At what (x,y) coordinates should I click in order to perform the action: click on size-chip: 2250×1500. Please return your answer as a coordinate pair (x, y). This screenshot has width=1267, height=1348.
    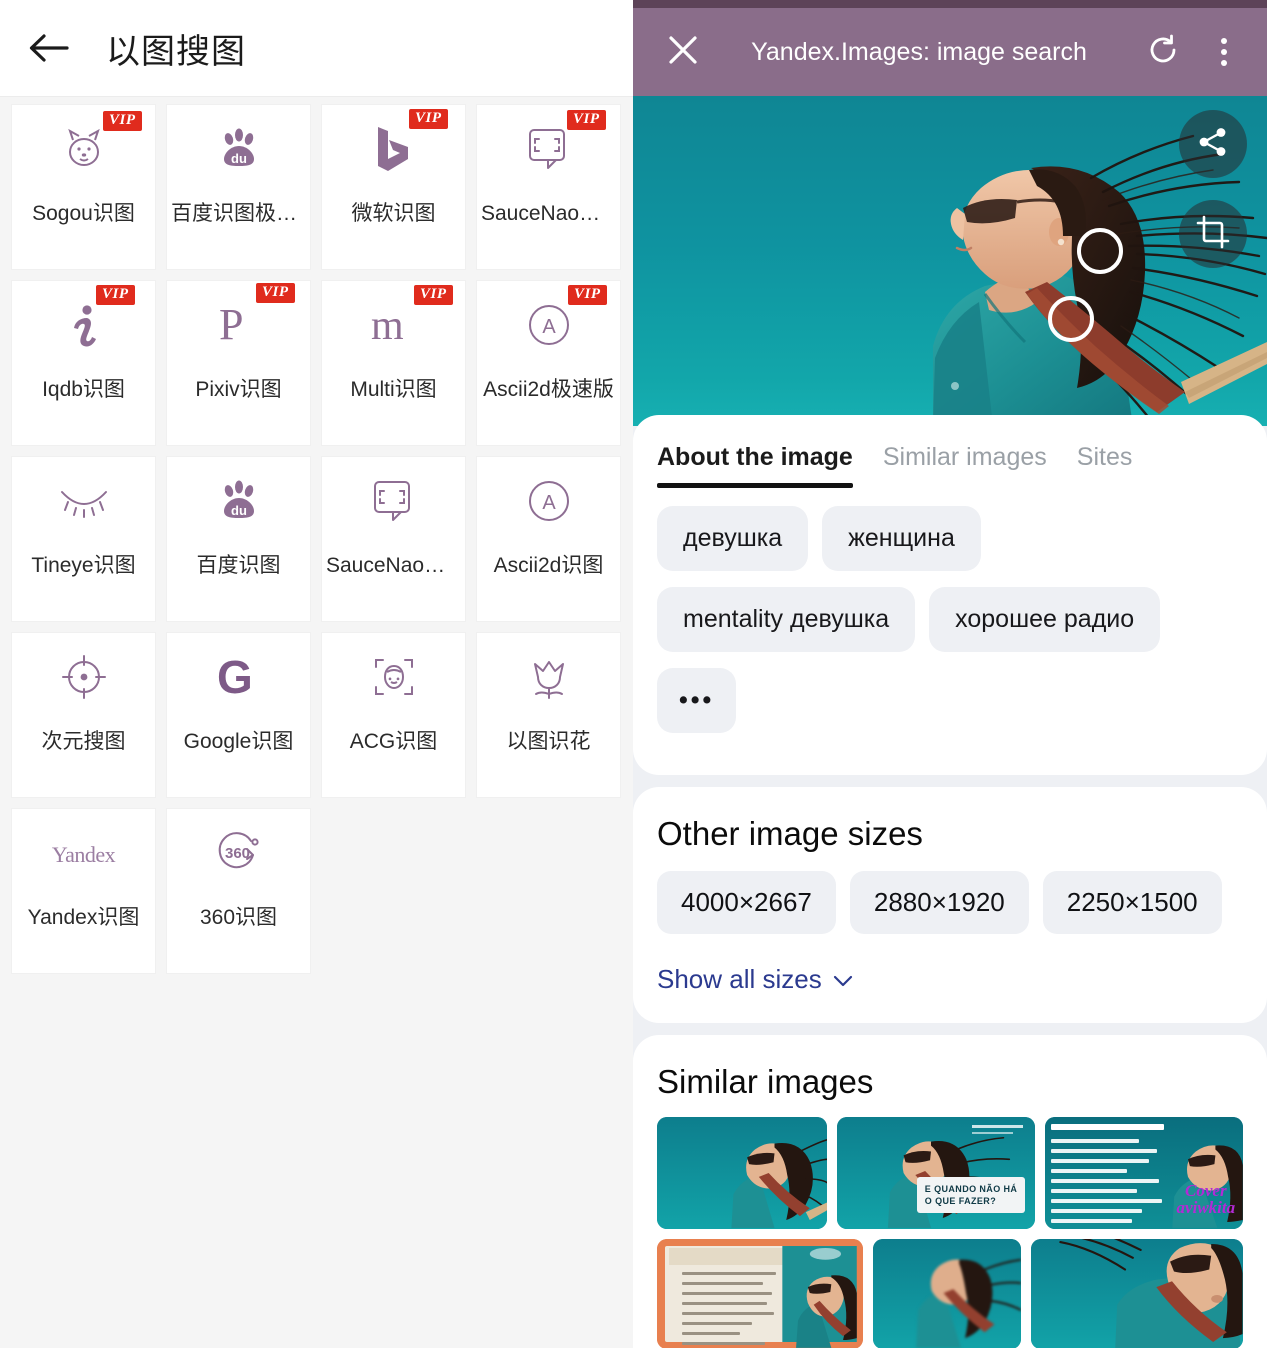
    Looking at the image, I should click on (1132, 902).